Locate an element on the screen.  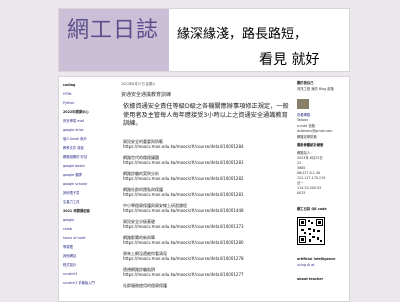
course-entry: 社群服務使用的個資保護 is located at coordinates (145, 285).